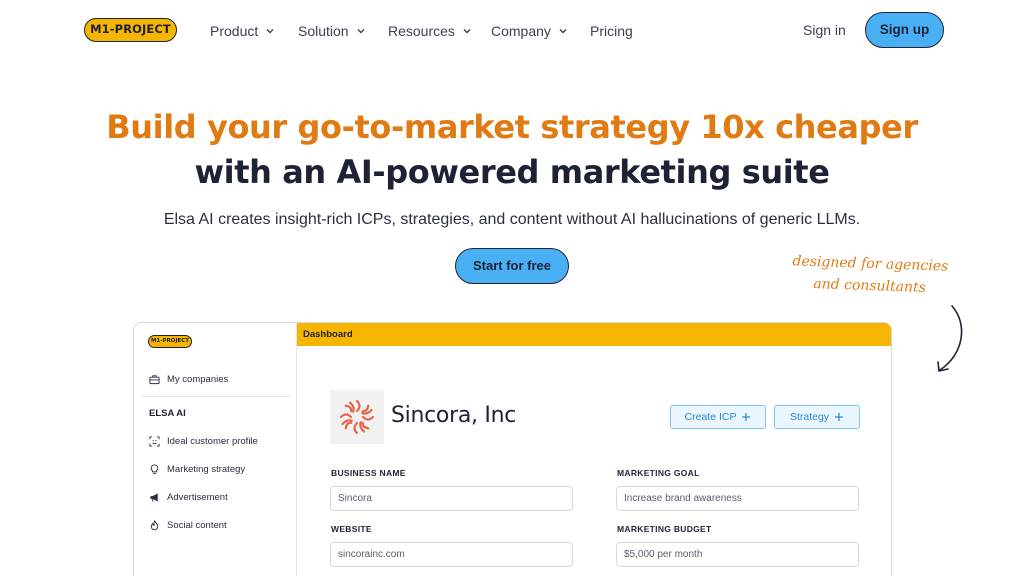 The height and width of the screenshot is (576, 1024). I want to click on signin-link: Sign in, so click(824, 30).